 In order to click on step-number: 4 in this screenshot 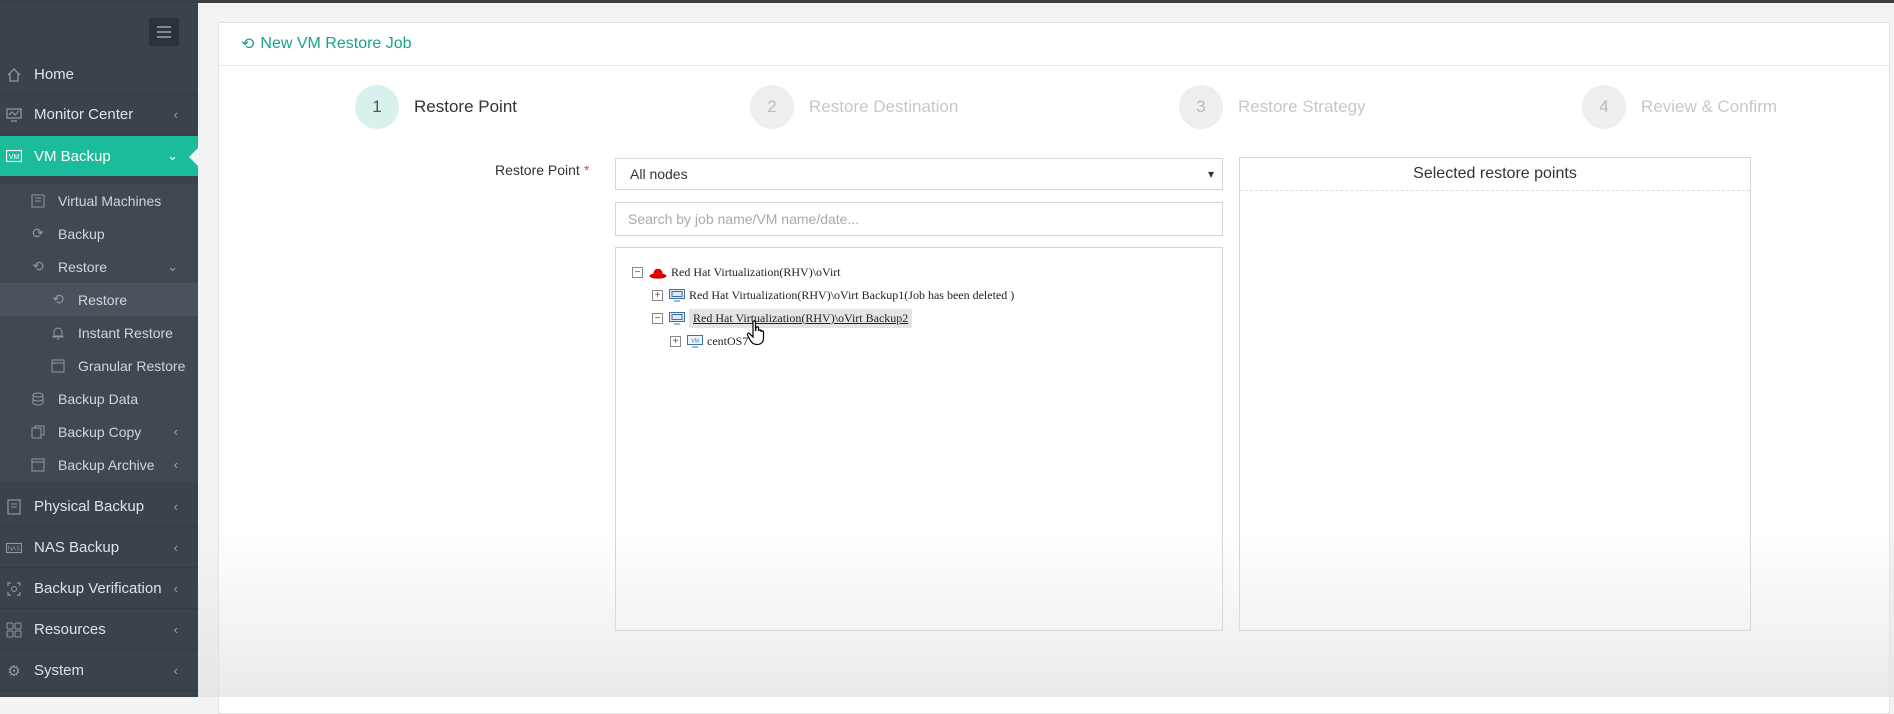, I will do `click(1604, 107)`.